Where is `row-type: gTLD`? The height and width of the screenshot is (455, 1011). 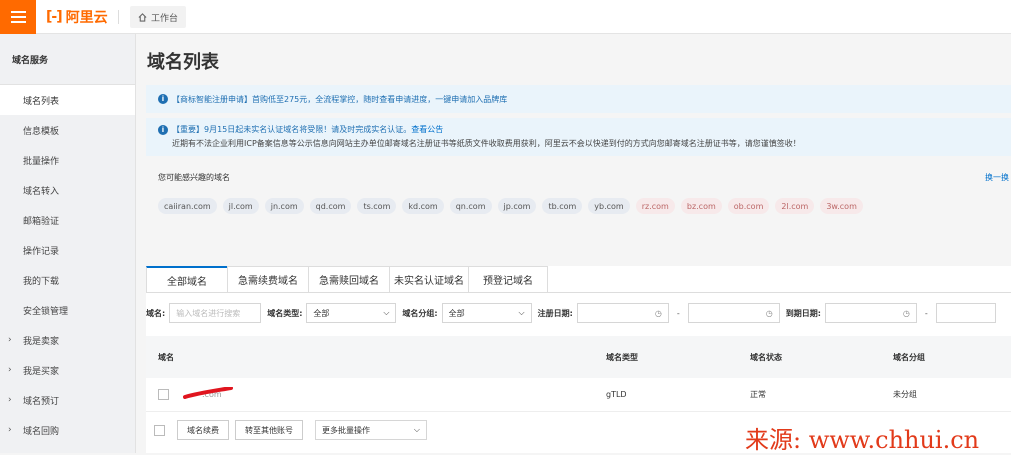
row-type: gTLD is located at coordinates (616, 394).